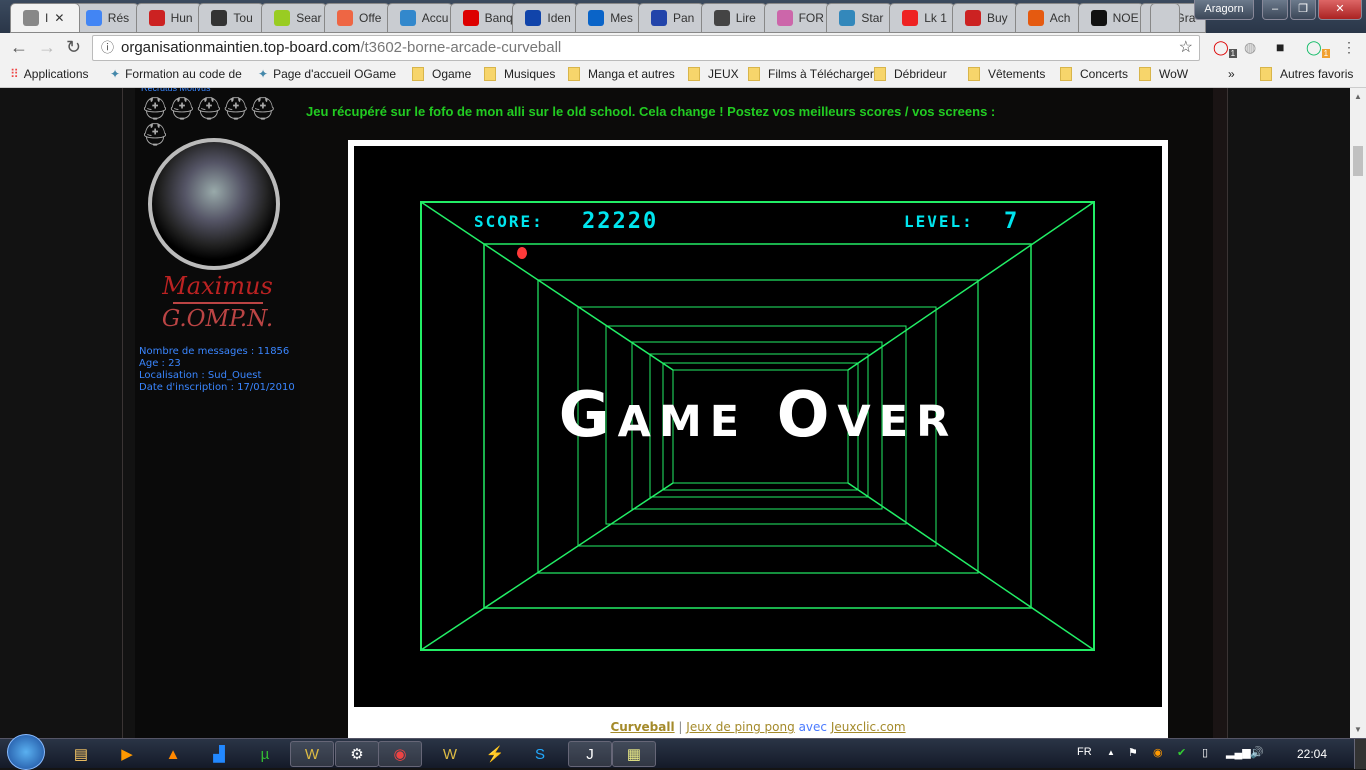 The height and width of the screenshot is (770, 1366). Describe the element at coordinates (1250, 47) in the screenshot. I see `extension-icon: ◍` at that location.